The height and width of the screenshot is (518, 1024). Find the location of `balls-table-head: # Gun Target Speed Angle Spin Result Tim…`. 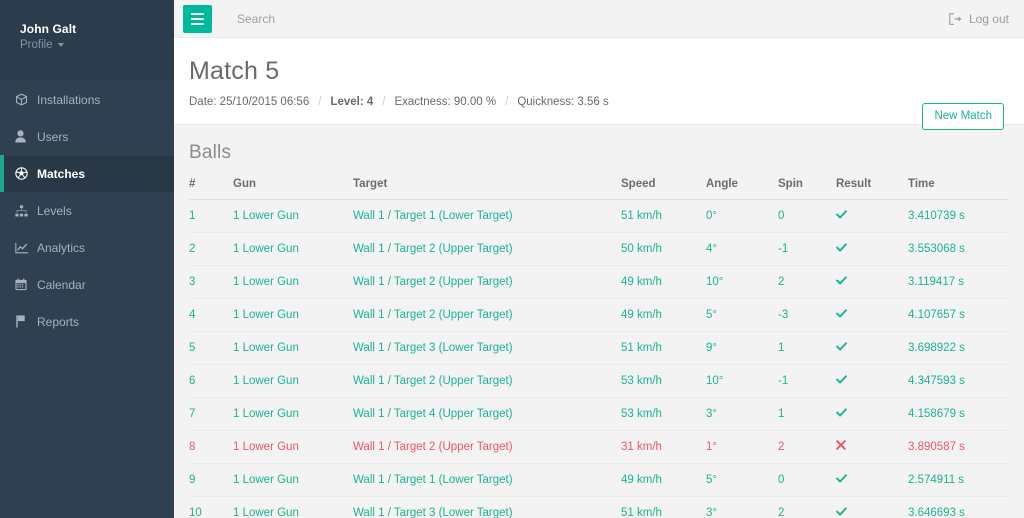

balls-table-head: # Gun Target Speed Angle Spin Result Tim… is located at coordinates (599, 189).